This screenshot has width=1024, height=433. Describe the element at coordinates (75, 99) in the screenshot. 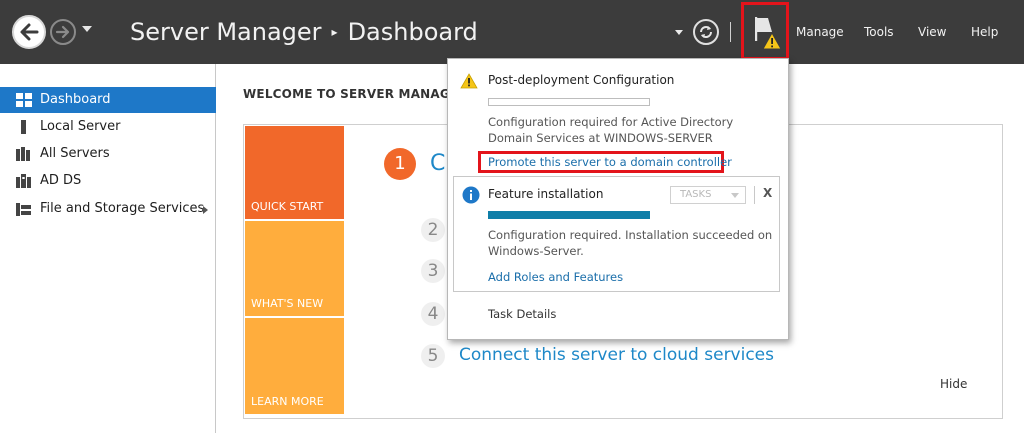

I see `sidebar-item-label: Dashboard` at that location.